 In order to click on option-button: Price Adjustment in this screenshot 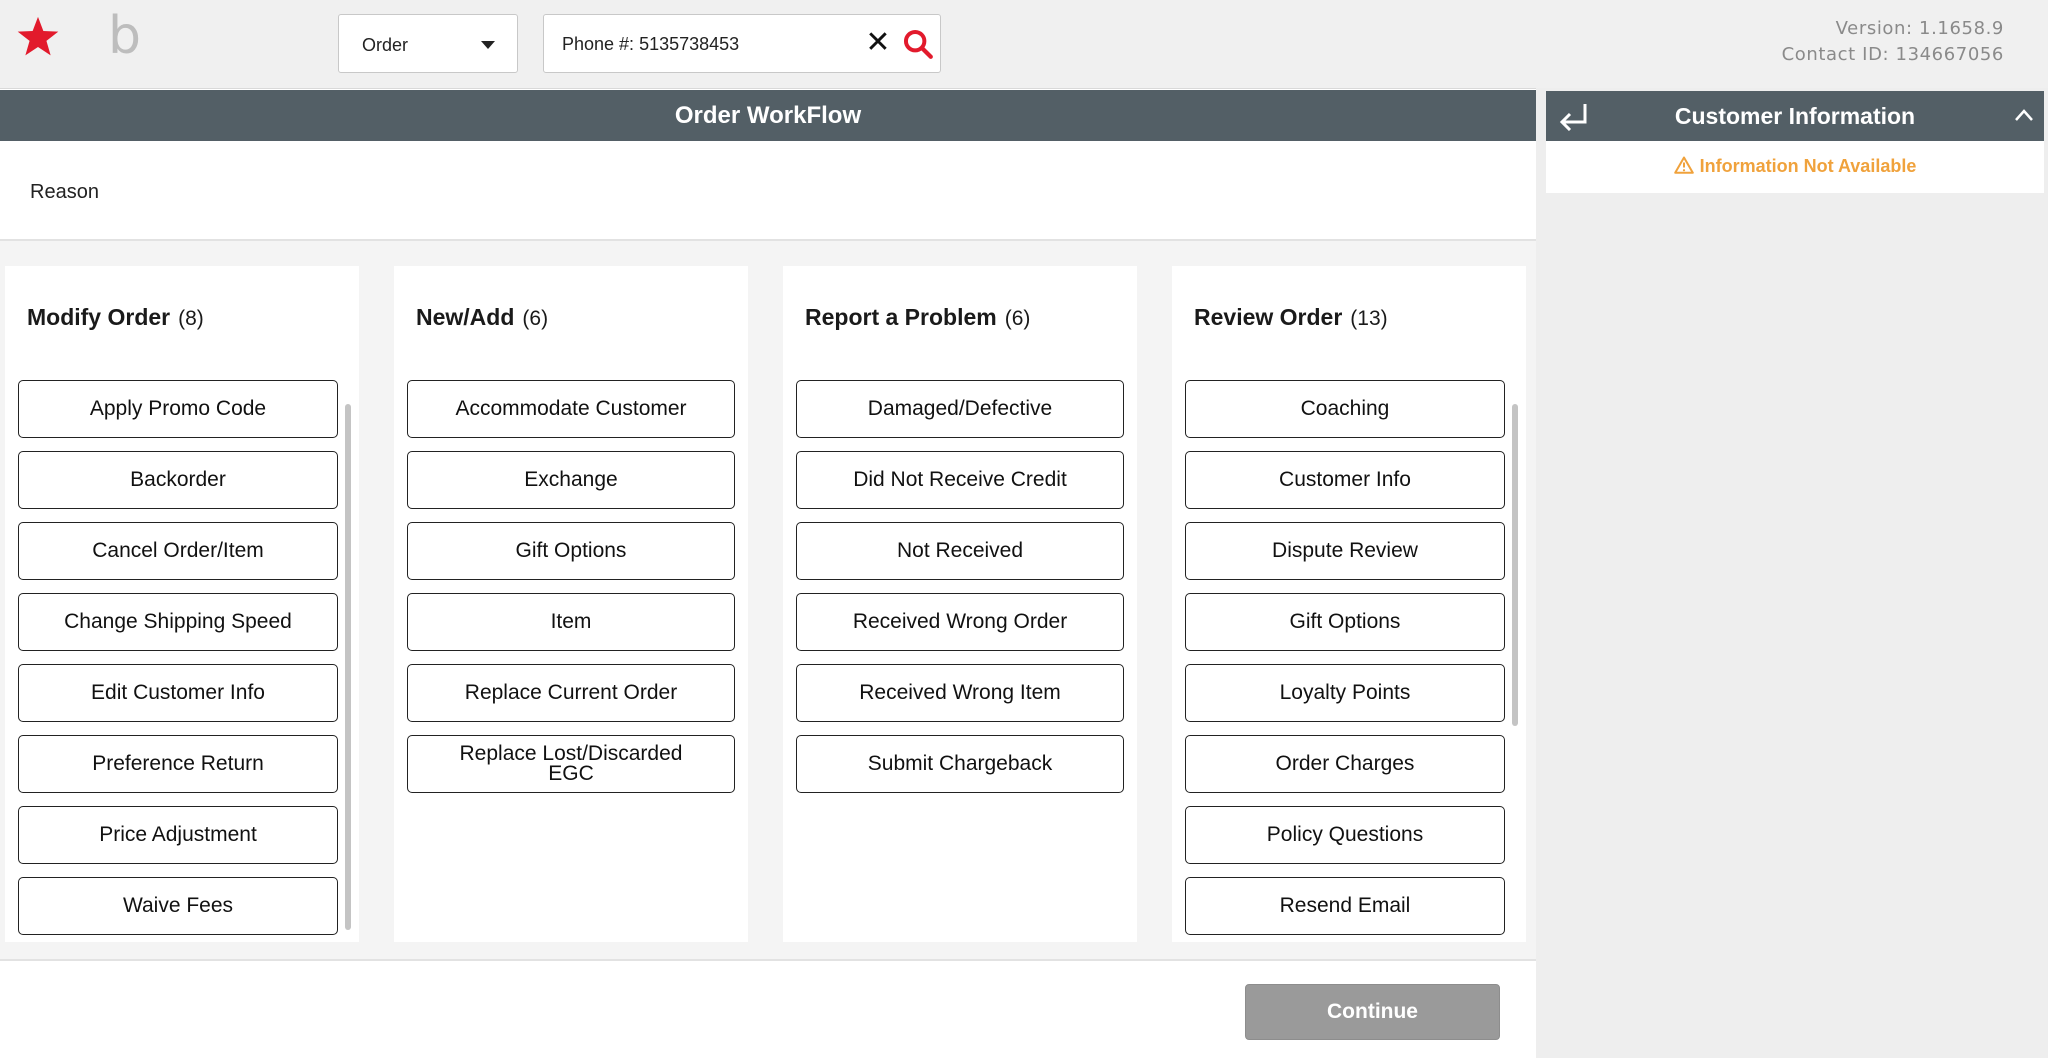, I will do `click(178, 835)`.